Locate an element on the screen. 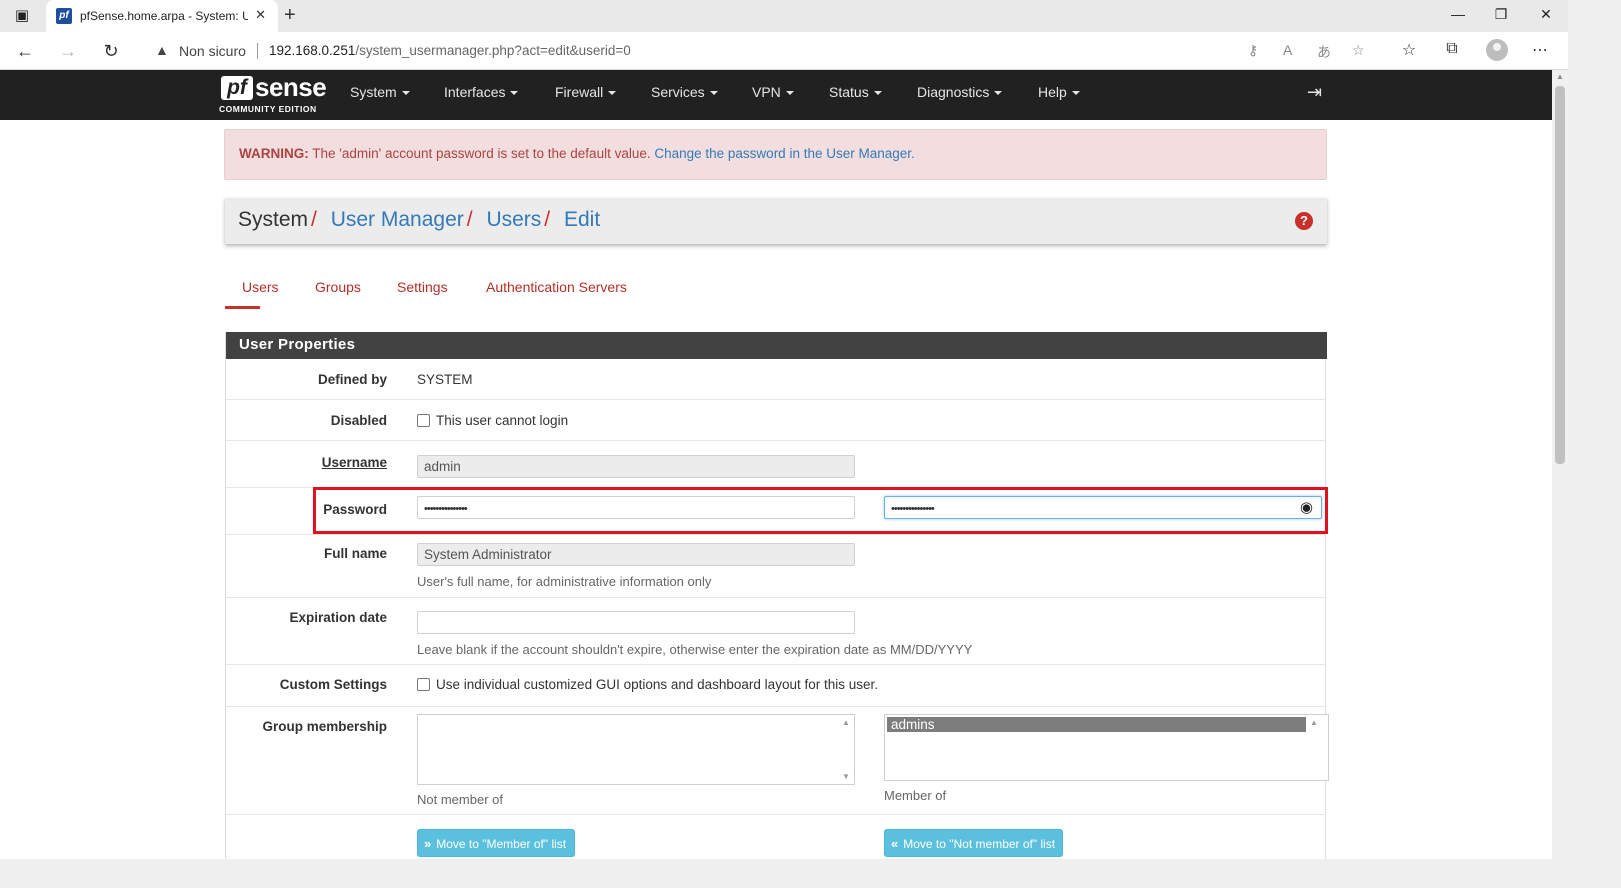  disabled-row: Disabled This user cannot login is located at coordinates (775, 420).